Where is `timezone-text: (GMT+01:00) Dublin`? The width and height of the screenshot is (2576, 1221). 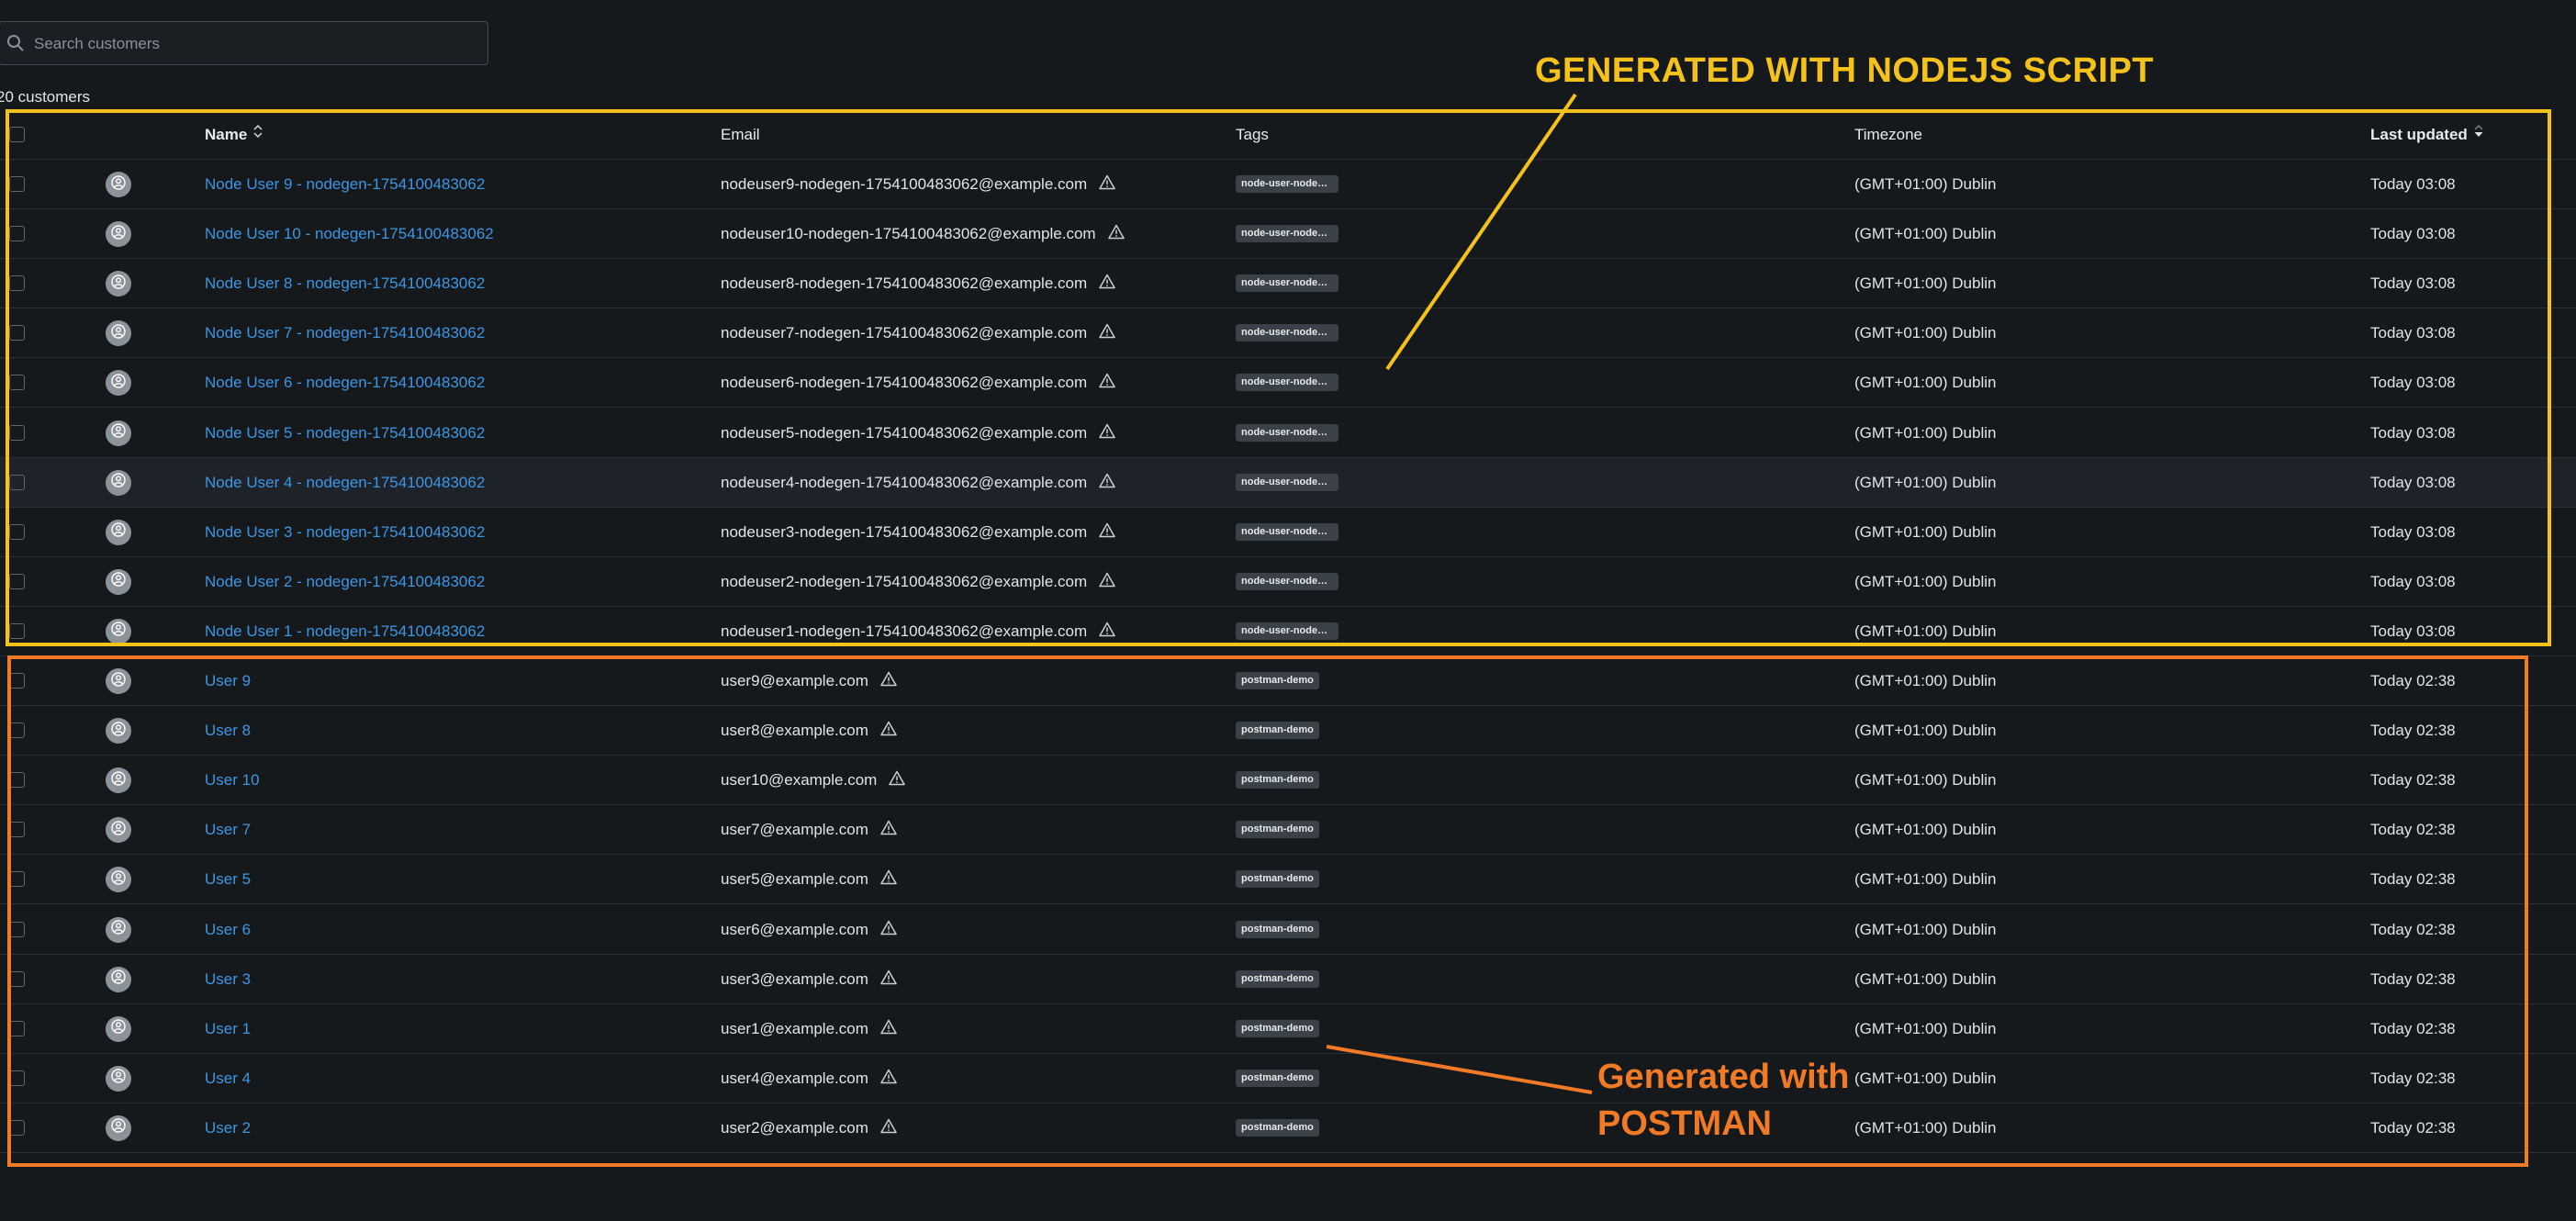
timezone-text: (GMT+01:00) Dublin is located at coordinates (1925, 731).